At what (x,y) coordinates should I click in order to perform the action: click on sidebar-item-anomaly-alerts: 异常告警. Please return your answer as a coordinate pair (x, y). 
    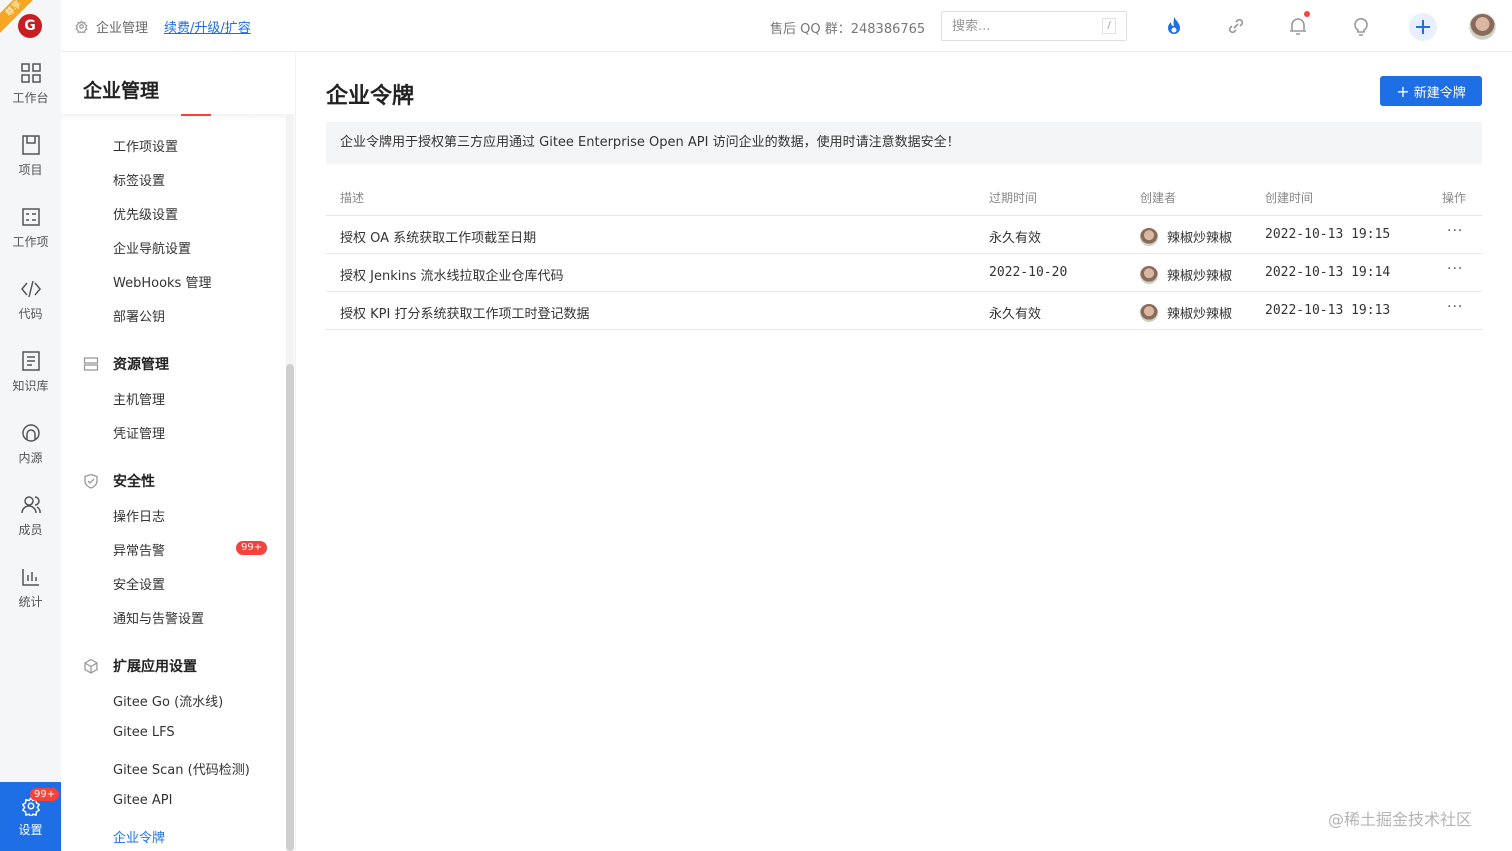
    Looking at the image, I should click on (139, 549).